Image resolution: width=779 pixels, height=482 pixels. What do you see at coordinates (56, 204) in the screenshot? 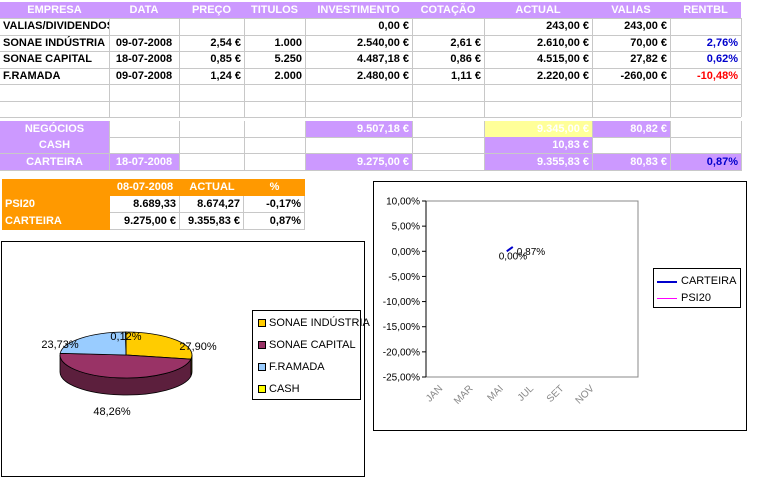
I see `psi-row-label: PSI20` at bounding box center [56, 204].